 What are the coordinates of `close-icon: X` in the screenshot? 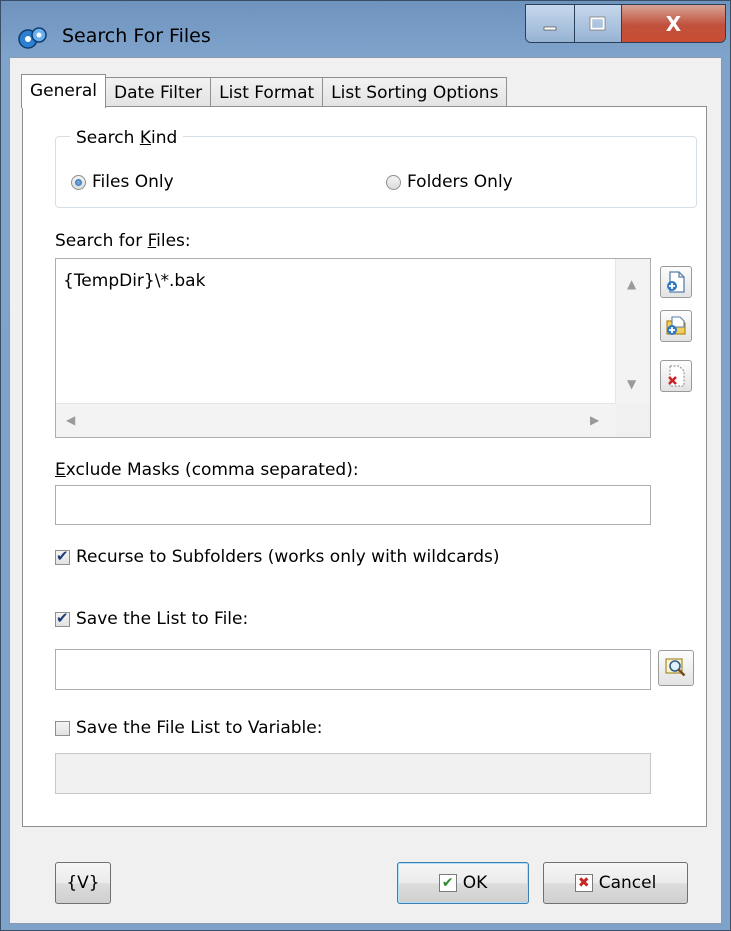 It's located at (673, 23).